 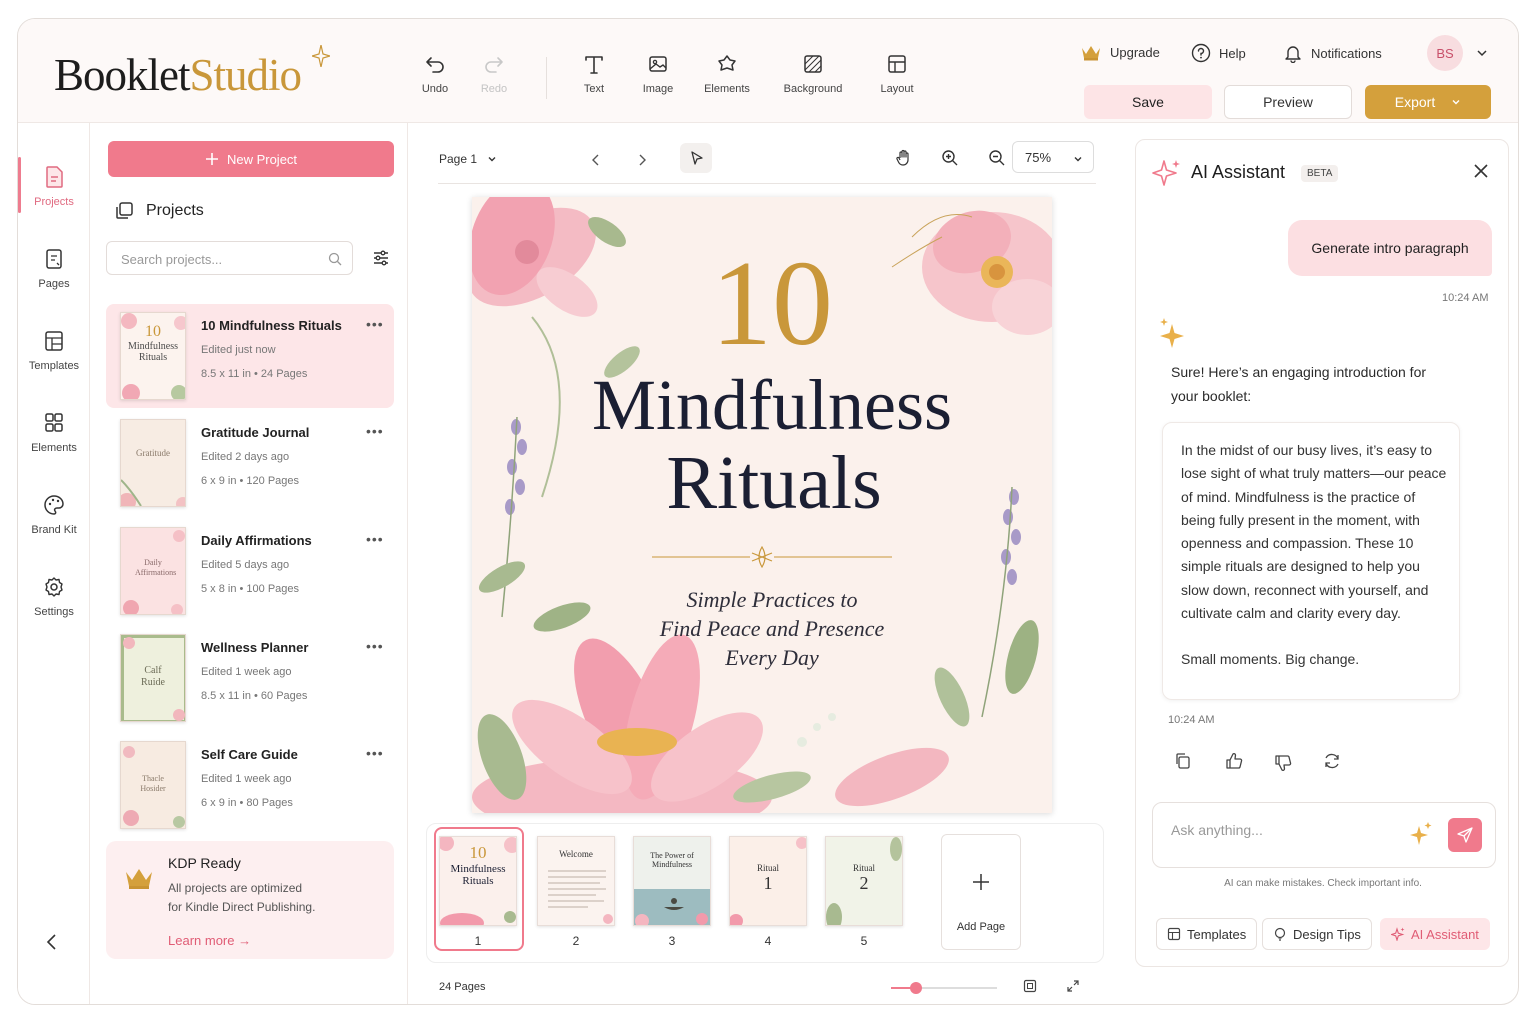 I want to click on fullscreen-icon, so click(x=1073, y=986).